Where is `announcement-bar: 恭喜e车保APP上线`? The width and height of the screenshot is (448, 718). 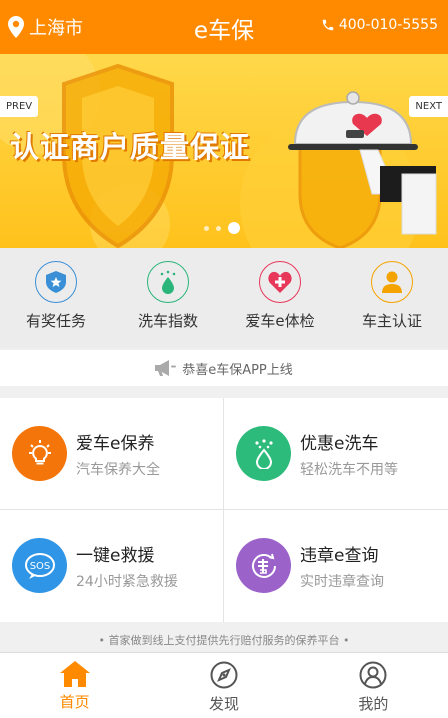
announcement-bar: 恭喜e车保APP上线 is located at coordinates (224, 368).